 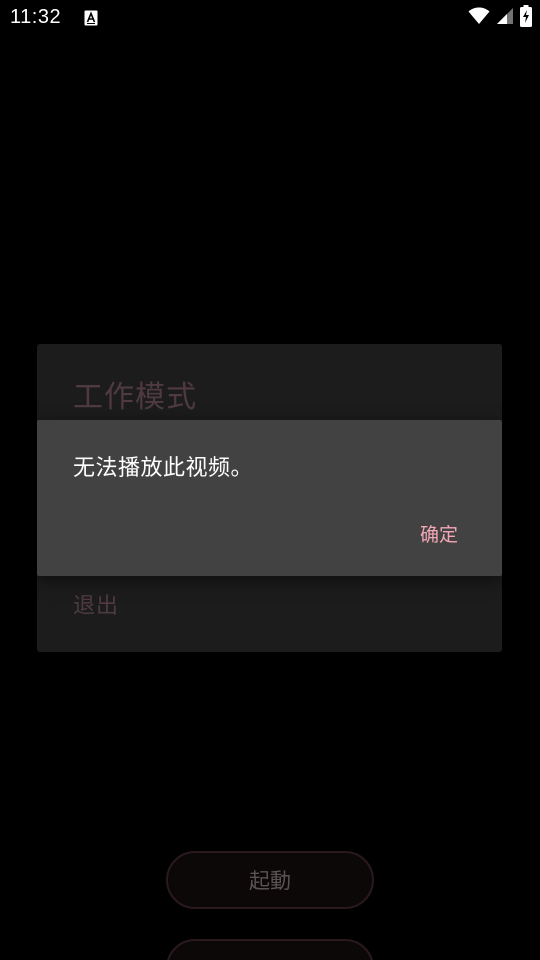 I want to click on status-icons, so click(x=500, y=18).